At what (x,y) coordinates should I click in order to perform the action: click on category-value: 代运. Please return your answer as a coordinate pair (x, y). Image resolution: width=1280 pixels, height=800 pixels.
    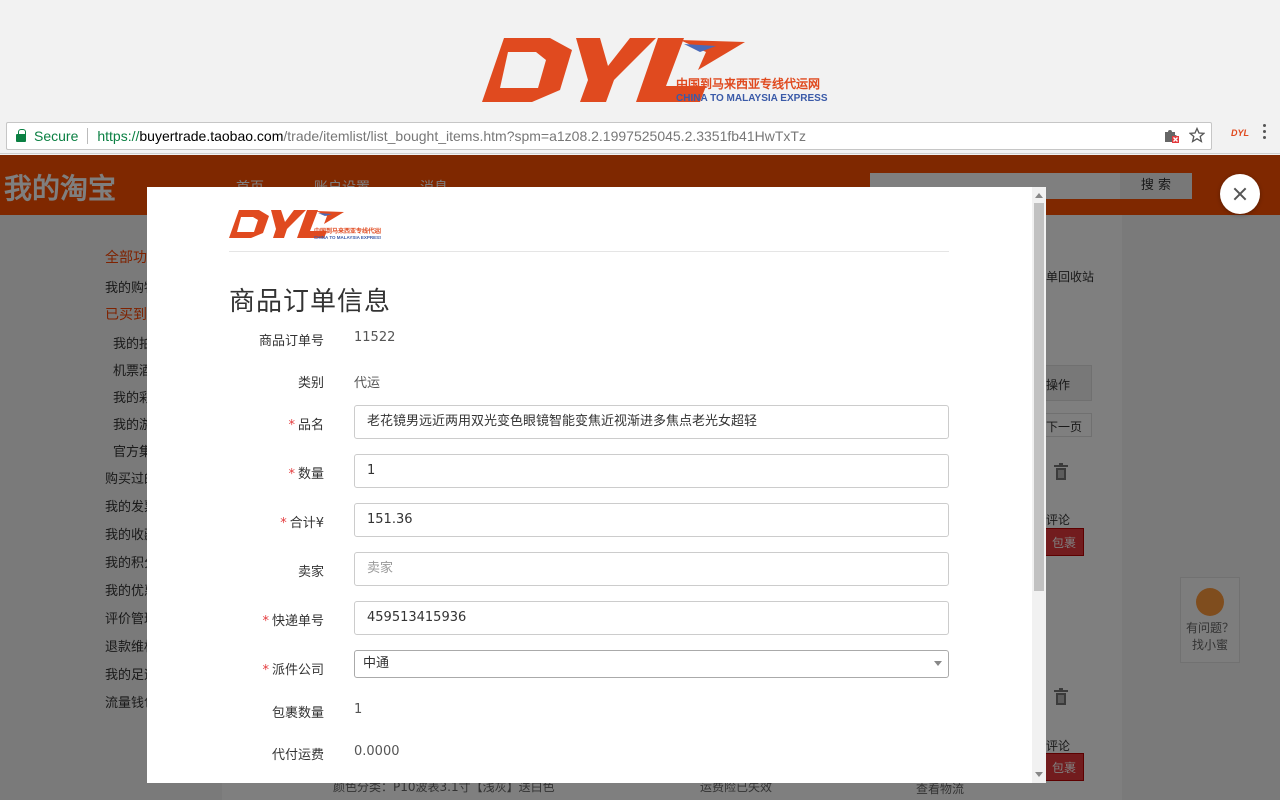
    Looking at the image, I should click on (367, 383).